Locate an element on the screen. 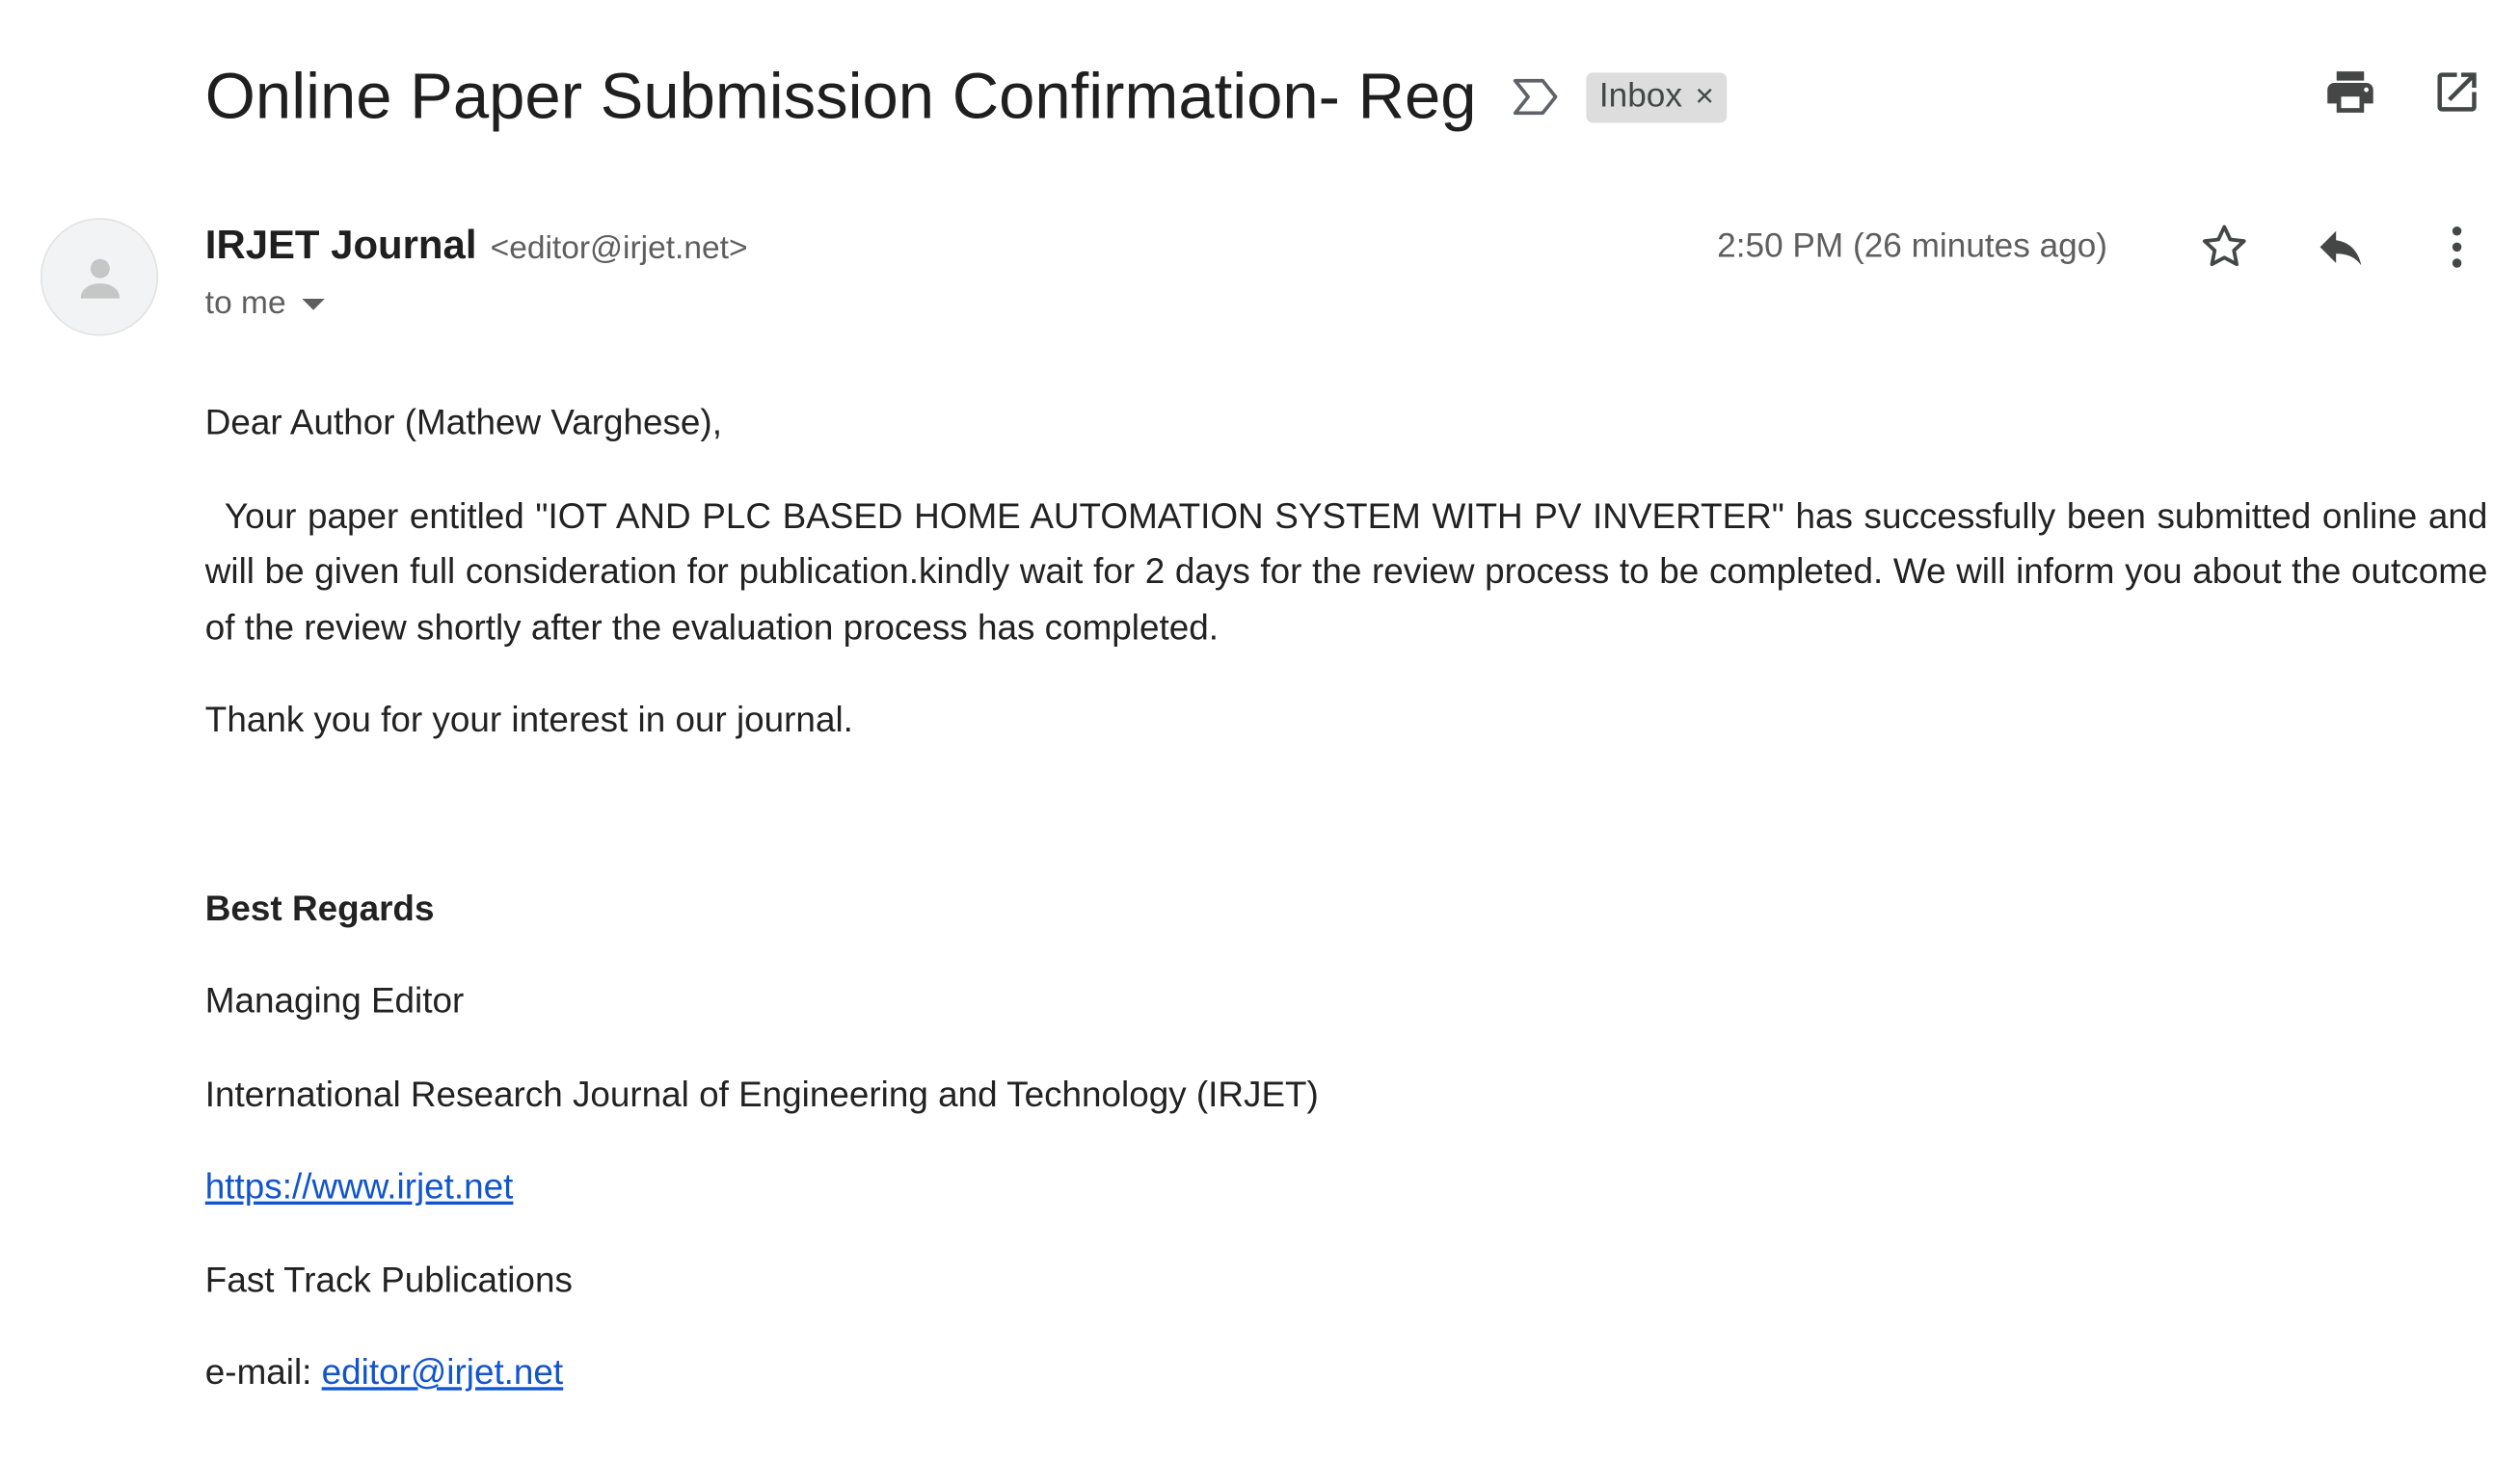 The width and height of the screenshot is (2520, 1461). greeting: Dear Author (Mathew Varghese), is located at coordinates (463, 422).